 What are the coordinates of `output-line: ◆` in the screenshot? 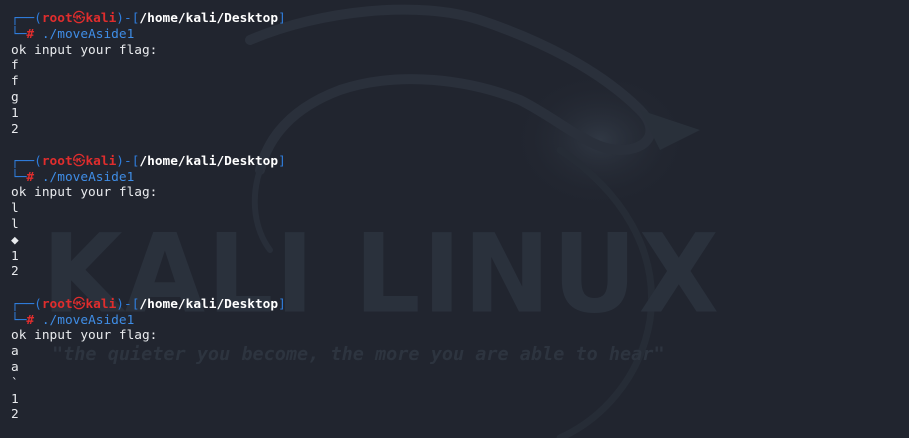 It's located at (15, 240).